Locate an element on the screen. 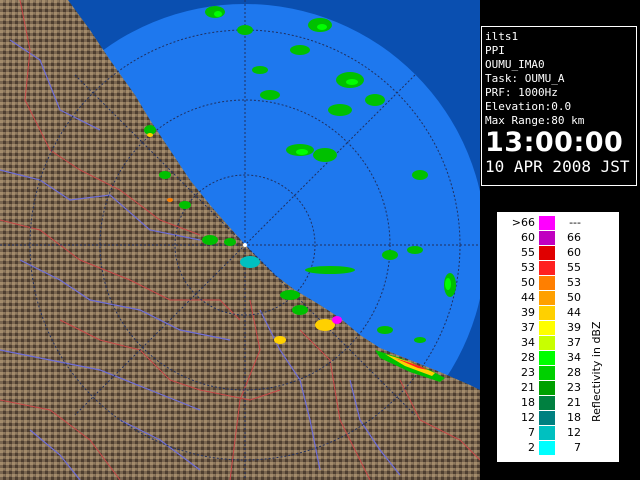 This screenshot has width=640, height=480. legend-row: 7 12 is located at coordinates (558, 433).